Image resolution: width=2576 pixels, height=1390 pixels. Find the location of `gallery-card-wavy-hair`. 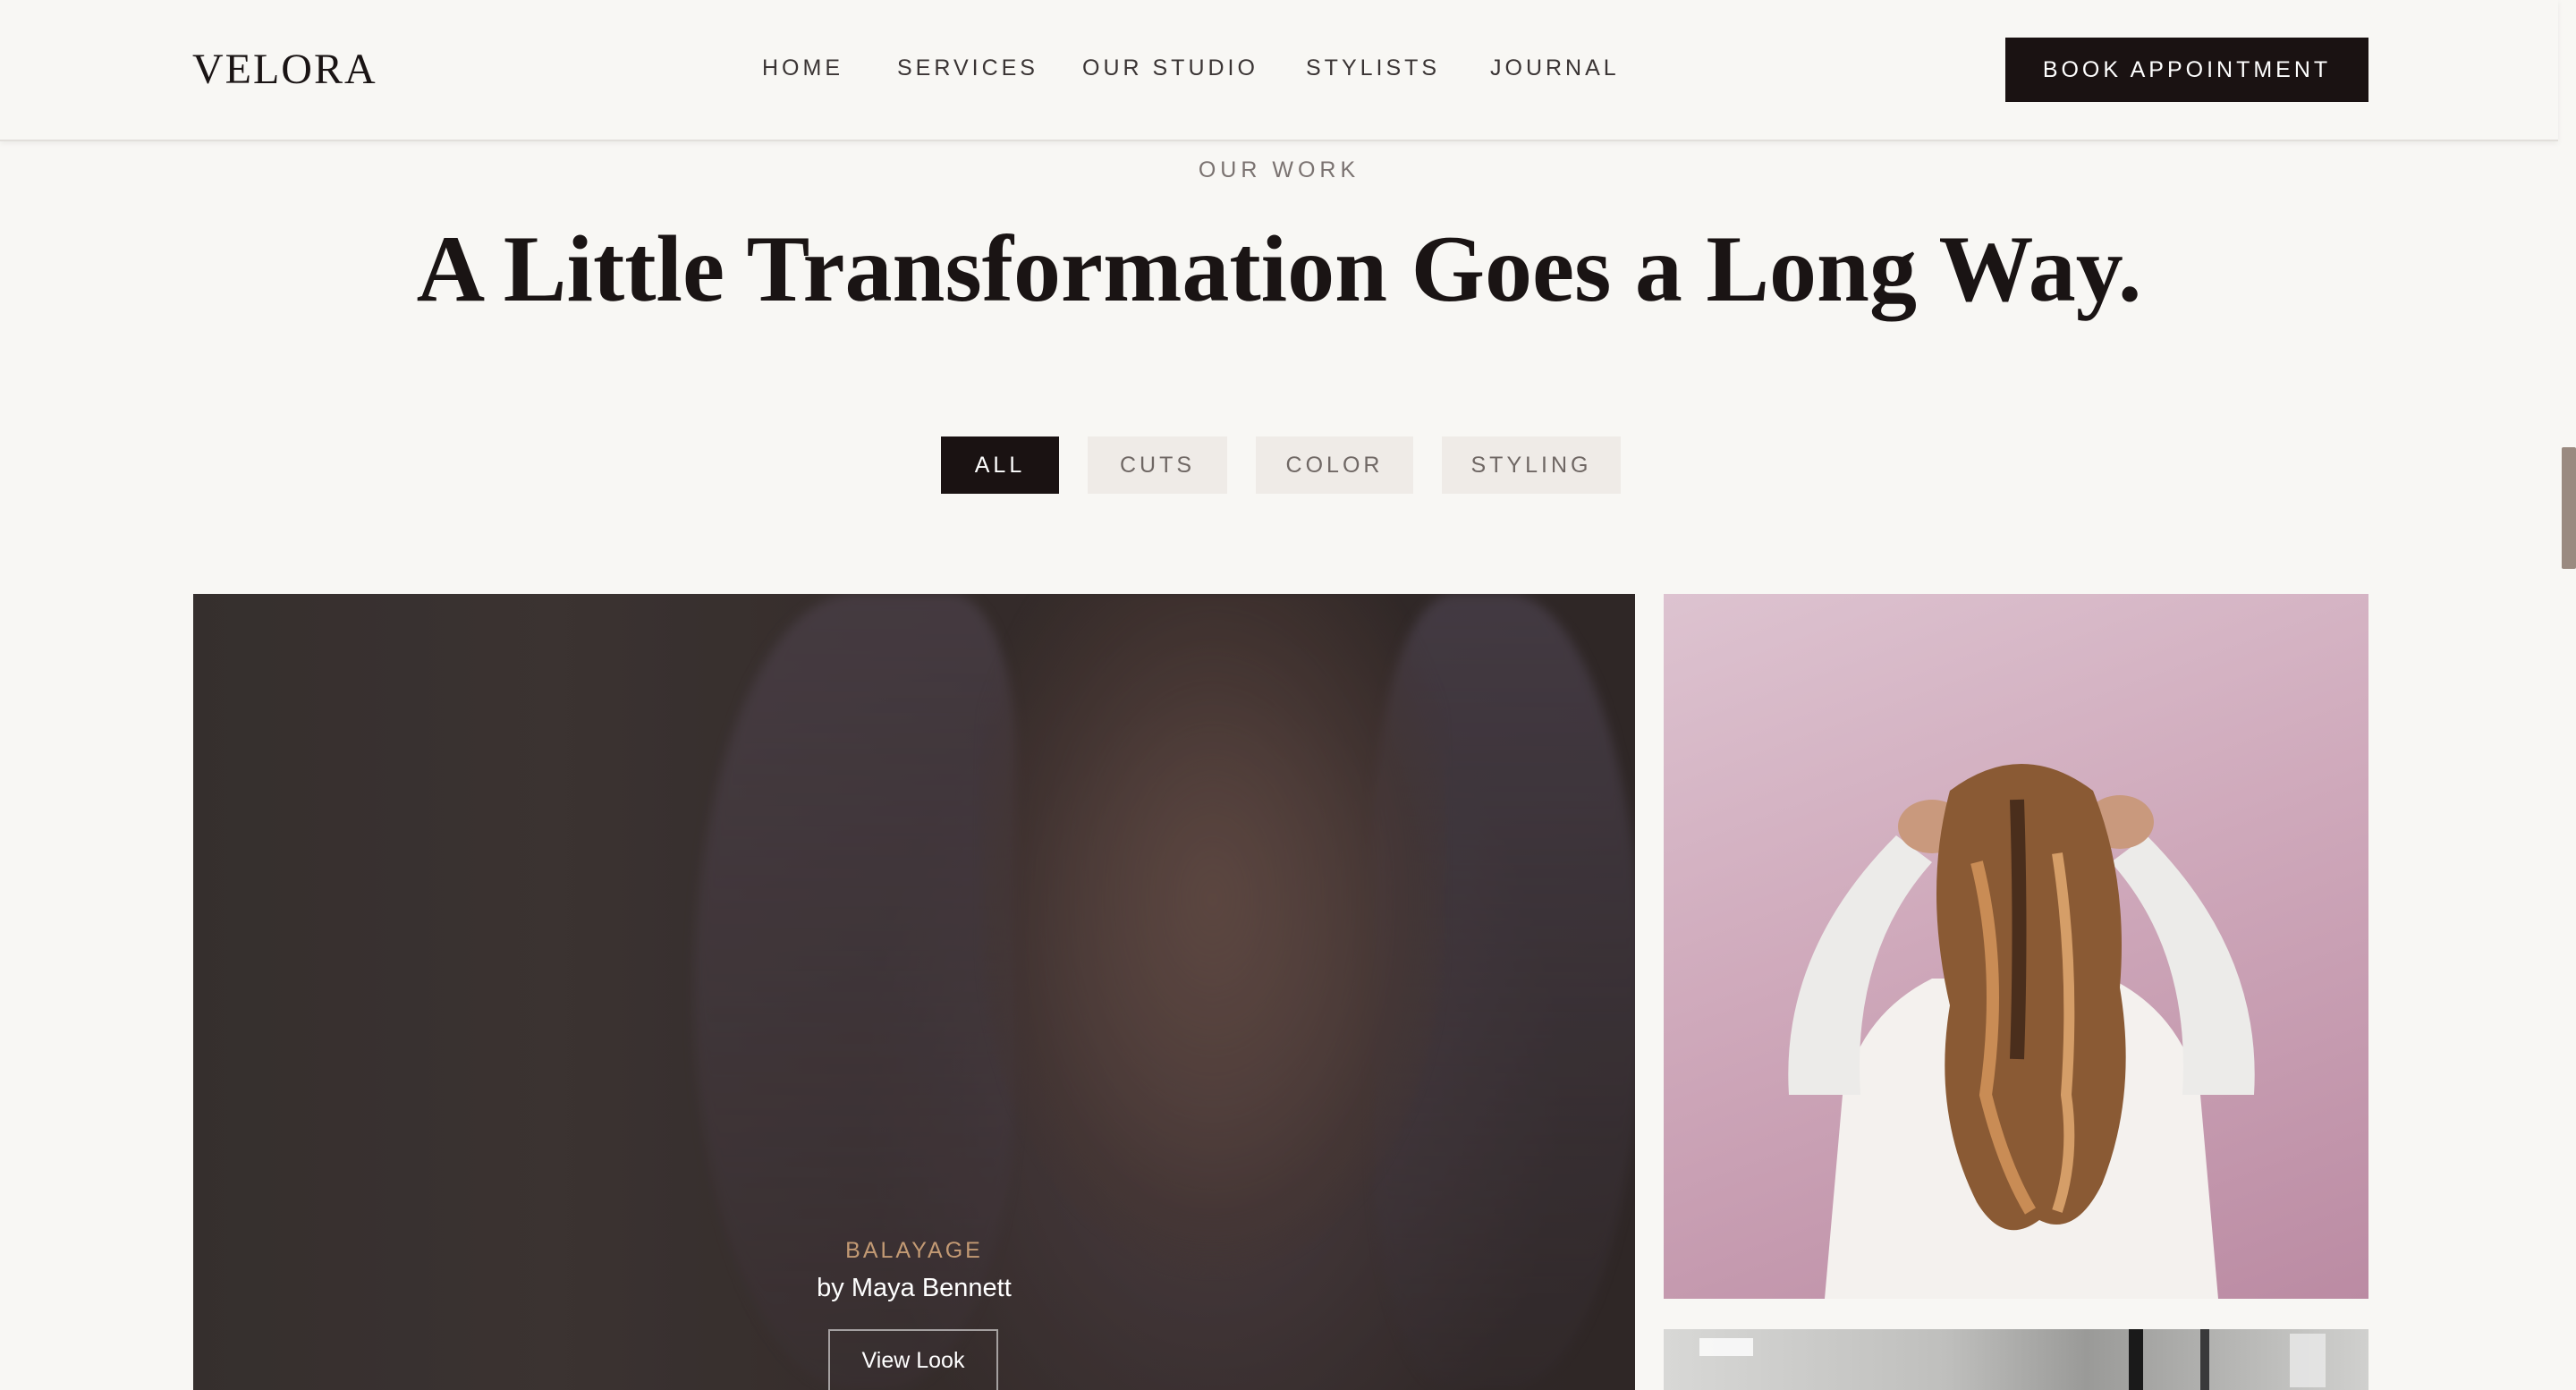

gallery-card-wavy-hair is located at coordinates (2016, 946).